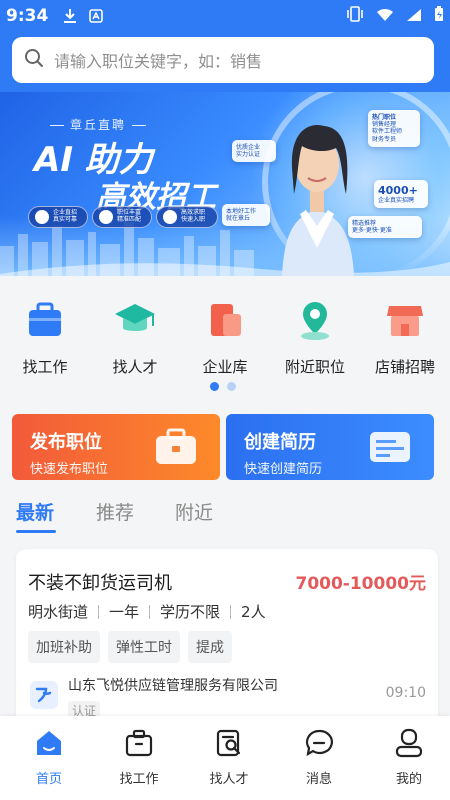  I want to click on nav-profile: 我的, so click(409, 757).